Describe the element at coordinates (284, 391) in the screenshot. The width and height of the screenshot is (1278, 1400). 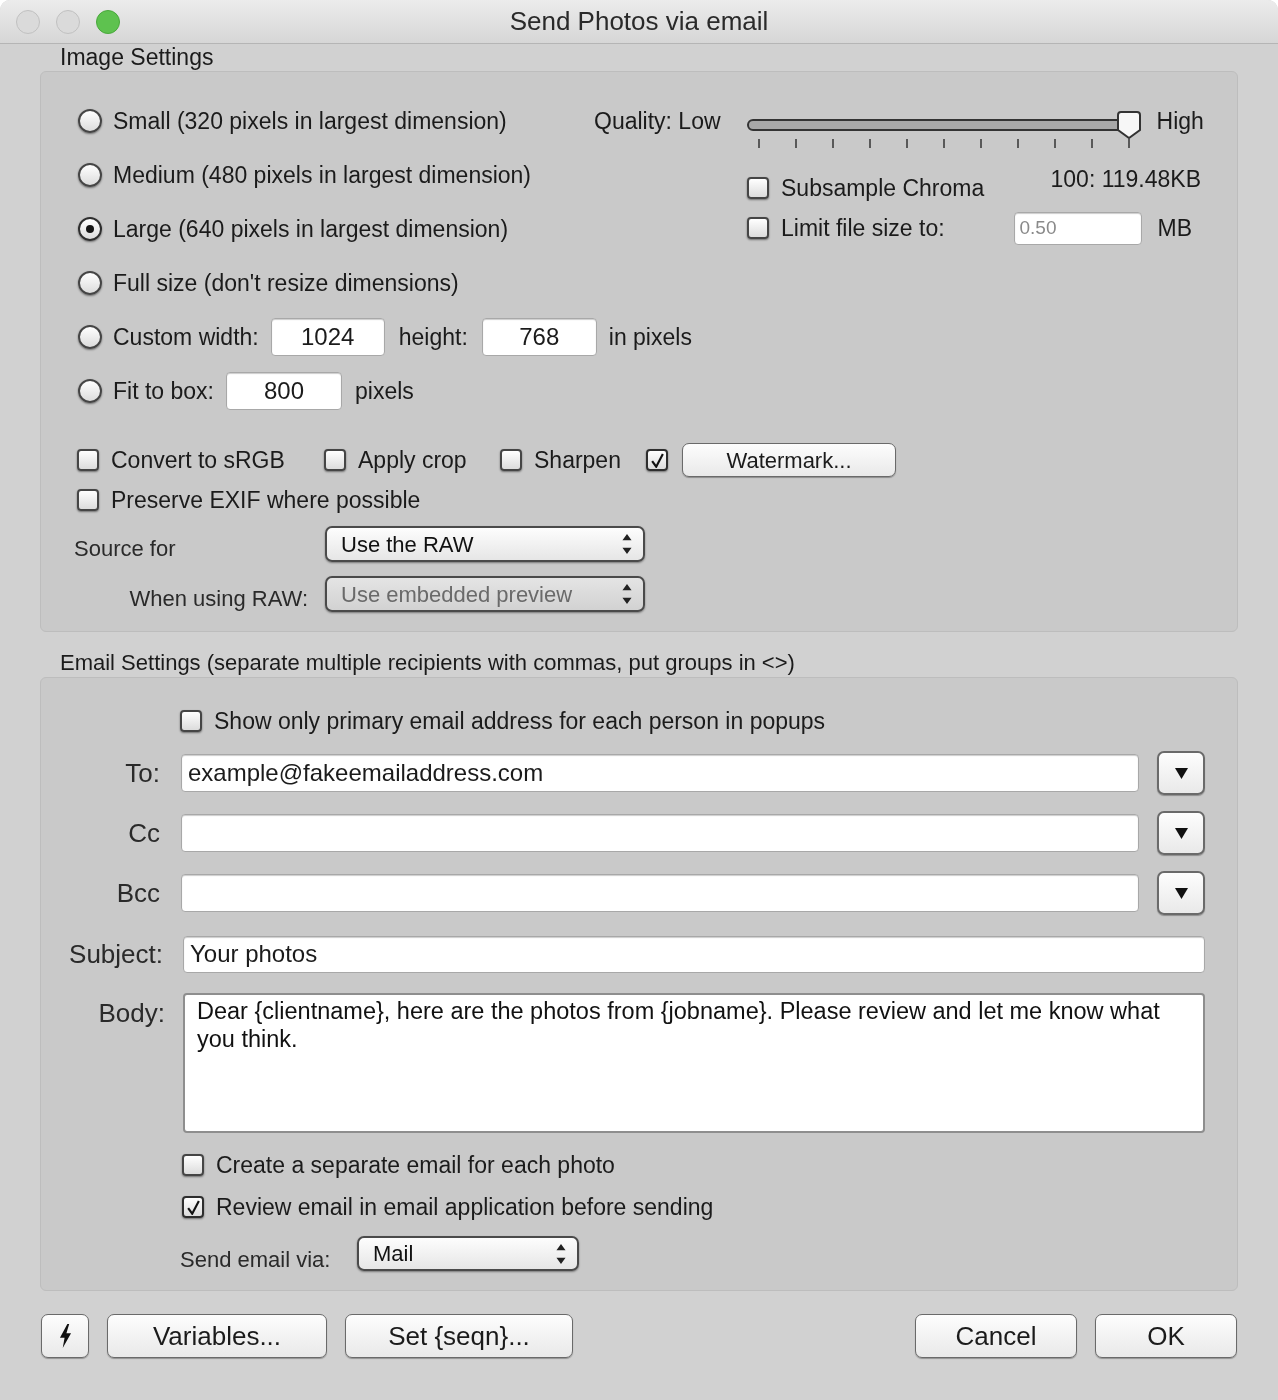
I see `box-size-field: 800` at that location.